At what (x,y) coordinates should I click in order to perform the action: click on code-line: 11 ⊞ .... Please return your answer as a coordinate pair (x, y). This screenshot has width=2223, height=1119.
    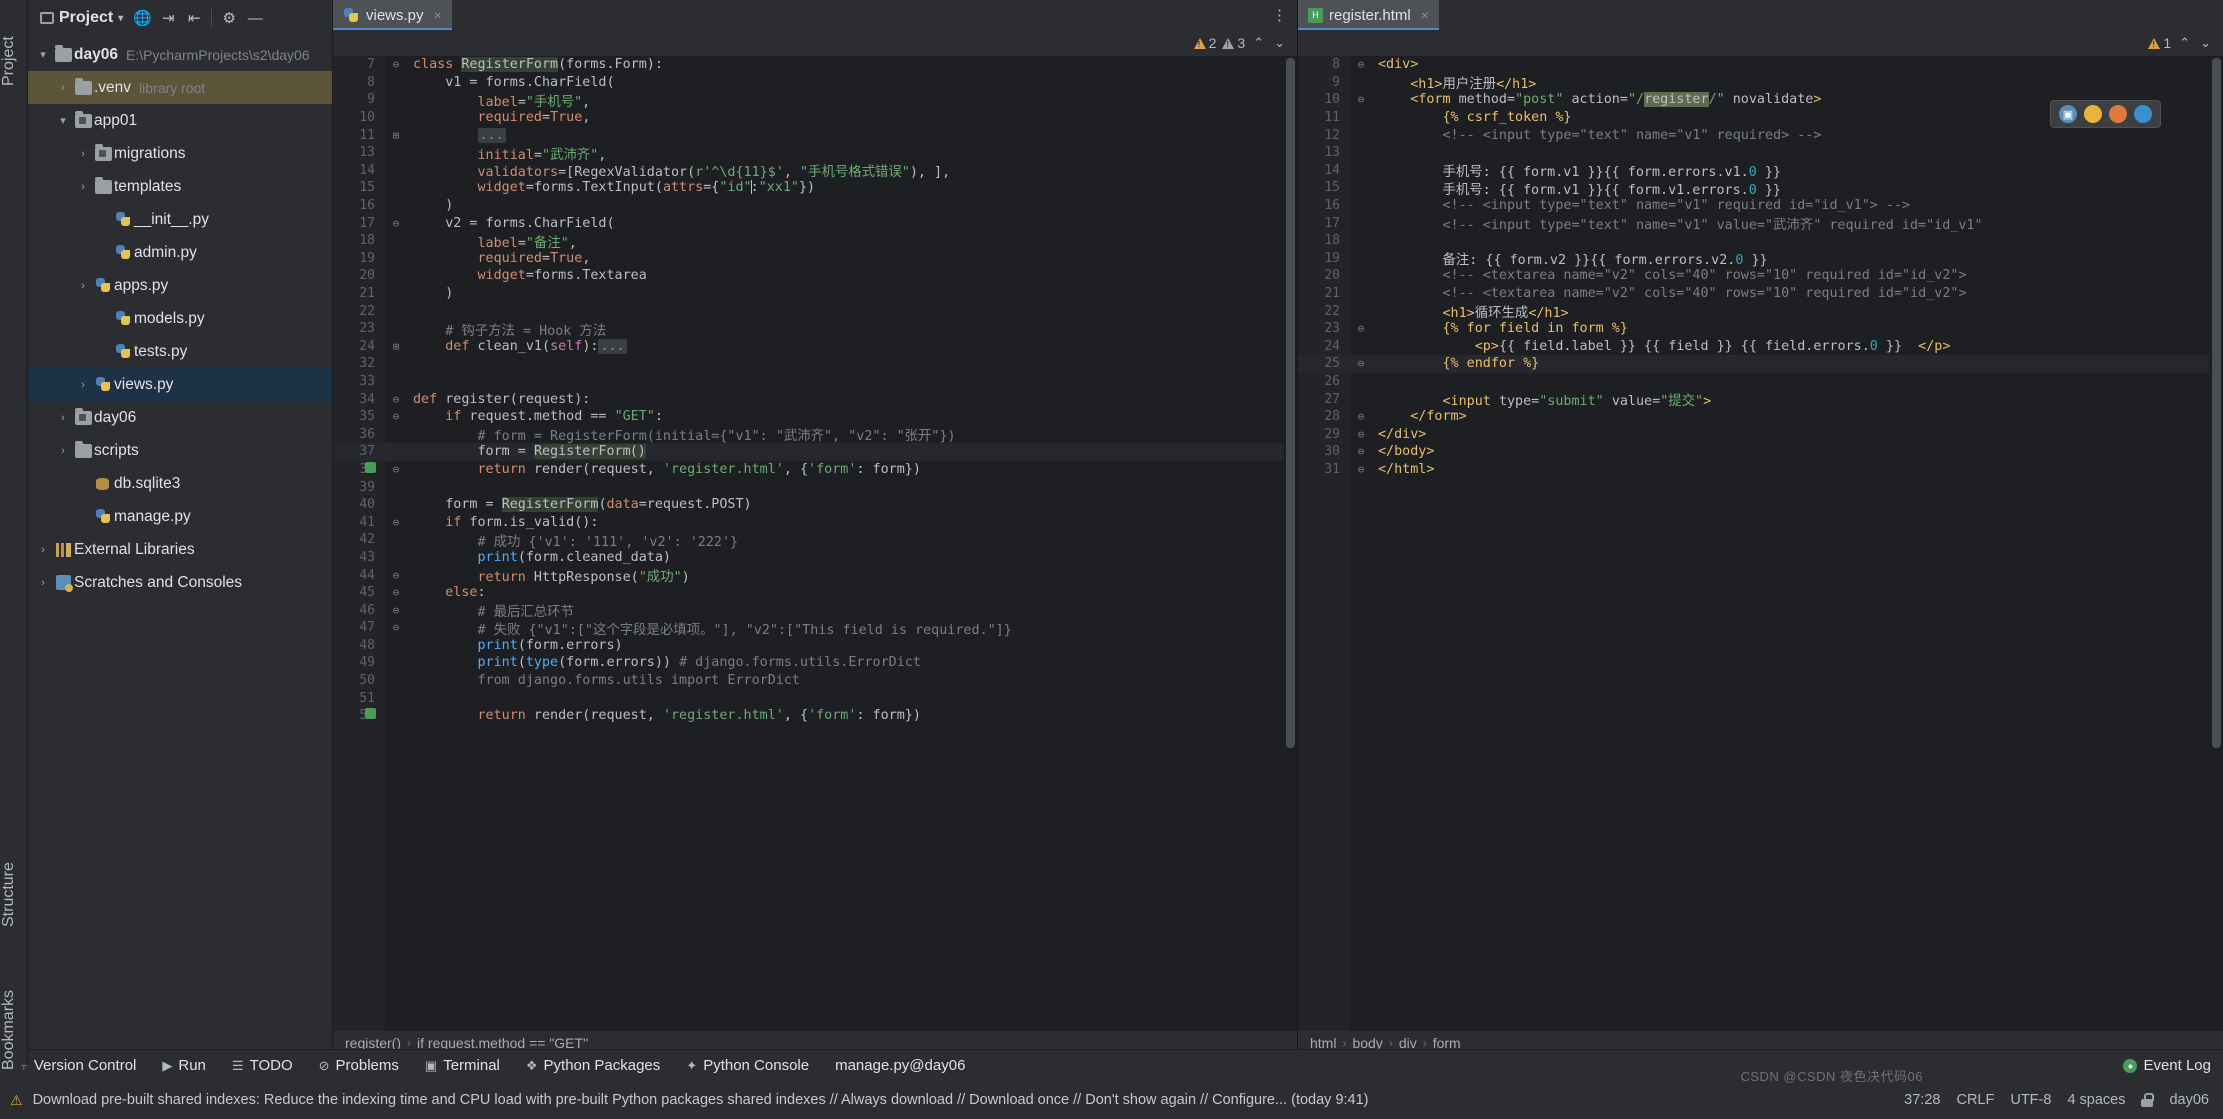
    Looking at the image, I should click on (815, 135).